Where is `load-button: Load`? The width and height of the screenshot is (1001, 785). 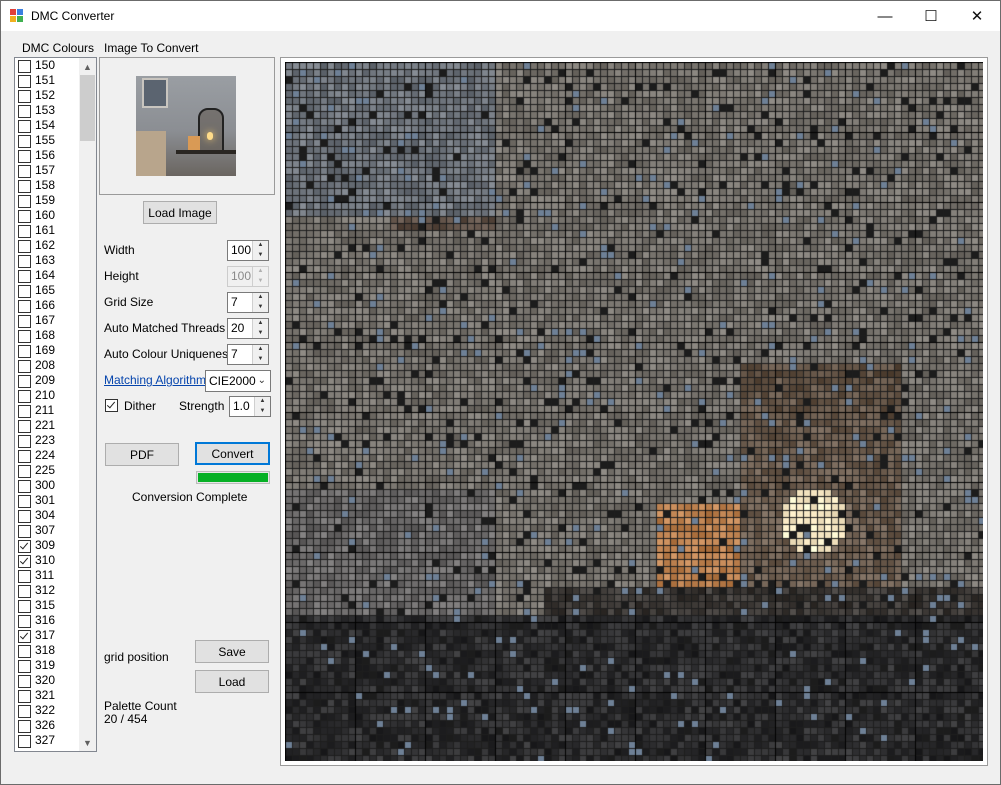 load-button: Load is located at coordinates (232, 681).